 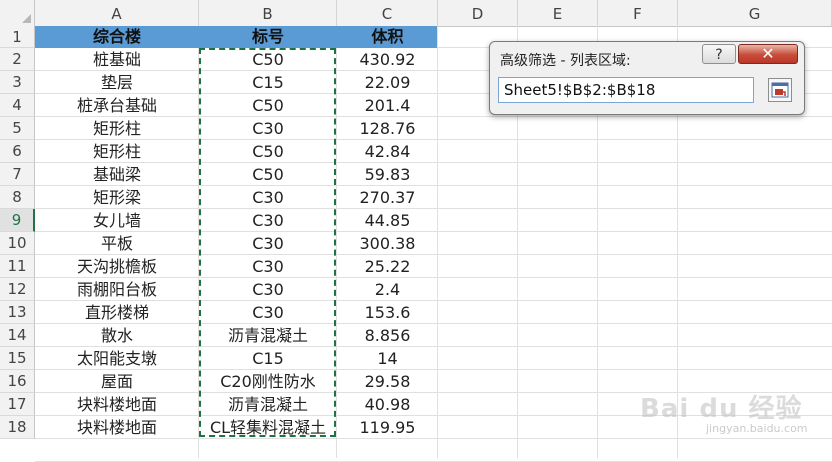 What do you see at coordinates (721, 409) in the screenshot?
I see `watermark: Bai du 经验` at bounding box center [721, 409].